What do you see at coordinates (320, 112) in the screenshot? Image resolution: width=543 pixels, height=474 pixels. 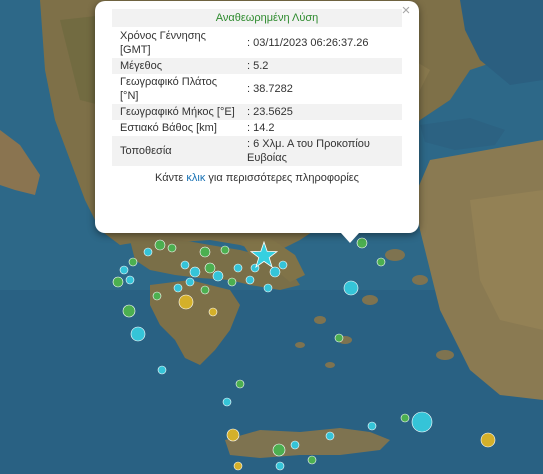 I see `longitude-value: : 23.5625` at bounding box center [320, 112].